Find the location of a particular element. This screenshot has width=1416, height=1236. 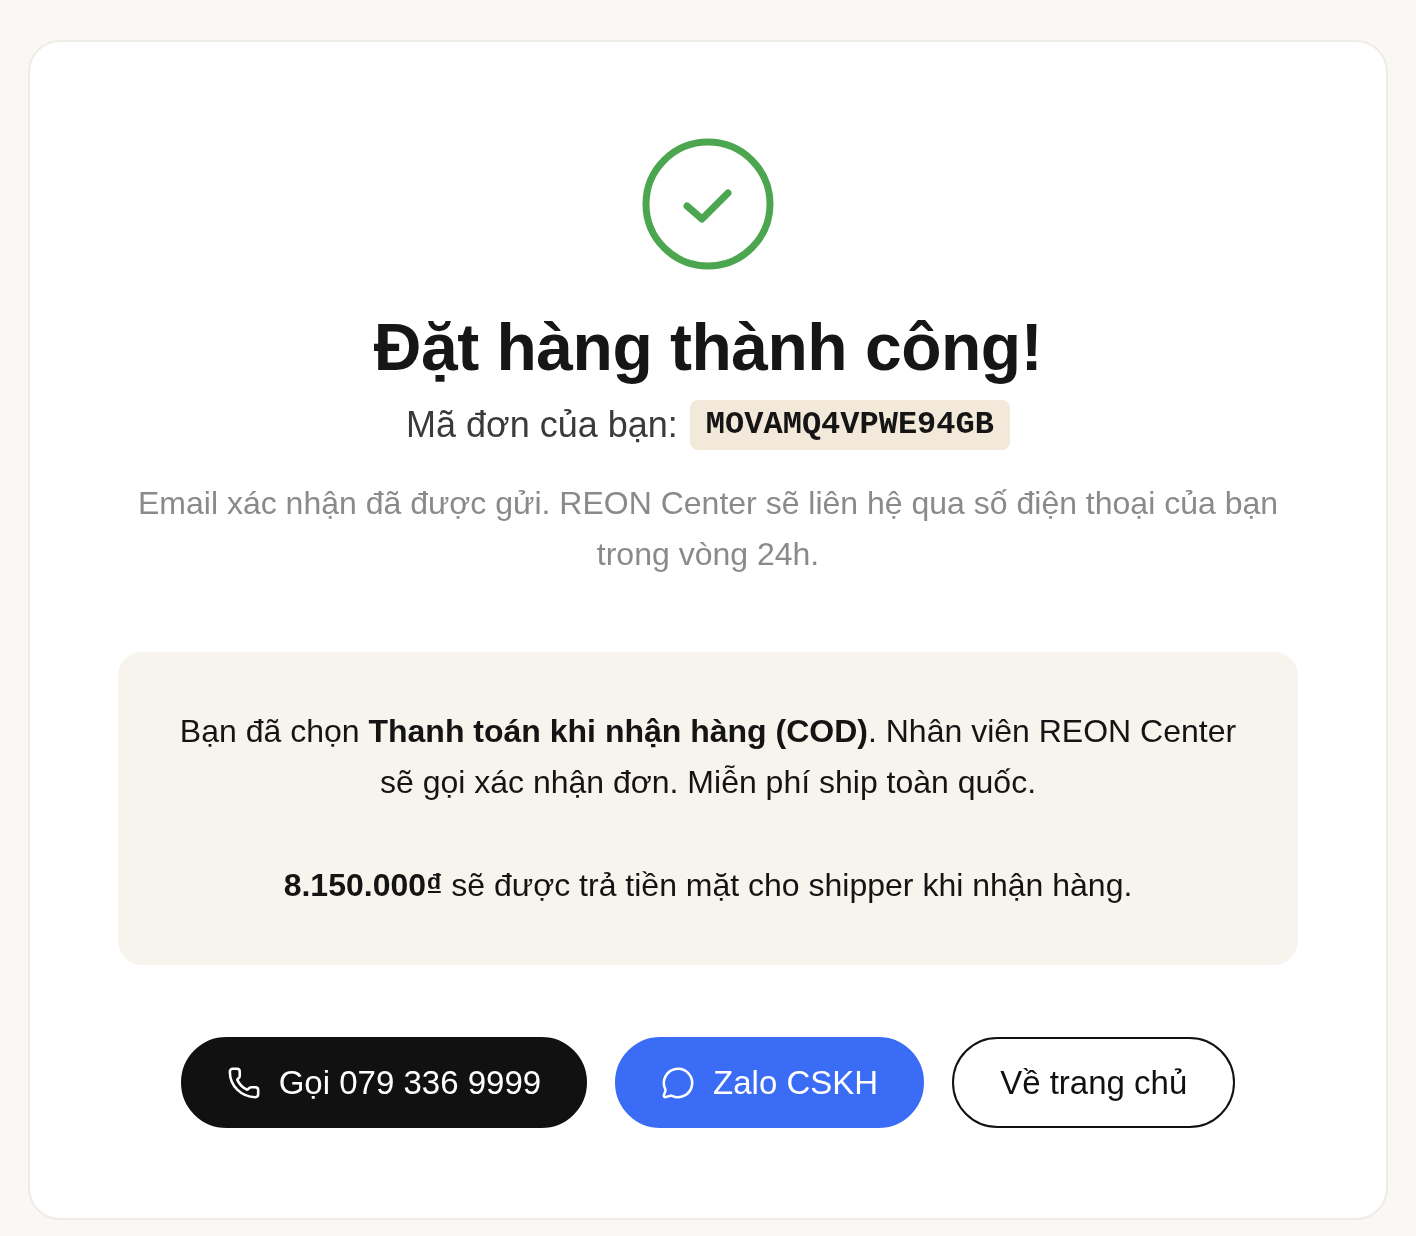

payment-info-text: 8.150.000₫ sẽ được trả tiền mặt cho shipper khi nhận hàng. is located at coordinates (708, 885).